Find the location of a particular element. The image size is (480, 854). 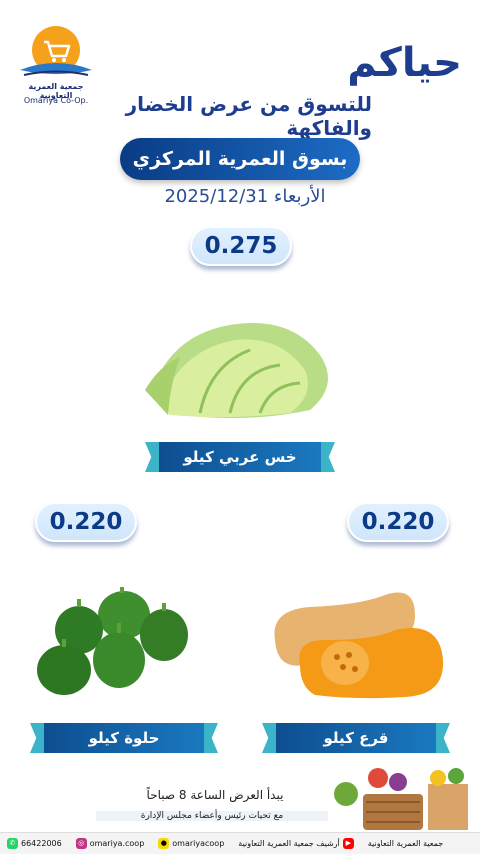

board-regards: مع تحيات رئيس وأعضاء مجلس الإدارة is located at coordinates (212, 816).